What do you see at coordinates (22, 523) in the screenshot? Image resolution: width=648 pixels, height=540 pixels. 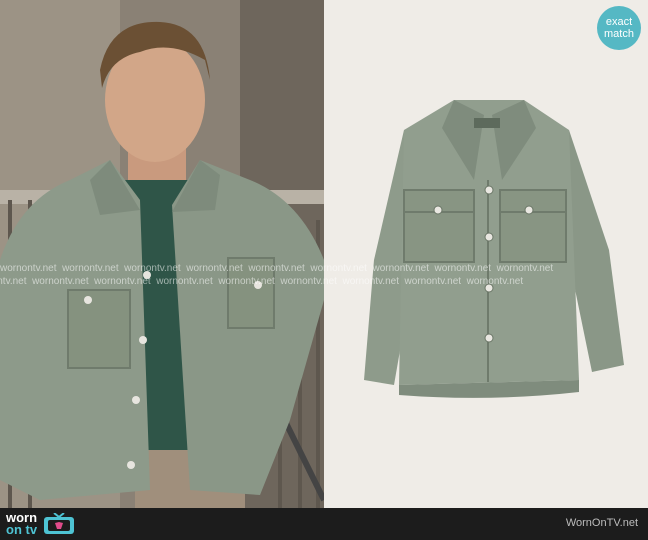 I see `logo-text: worn on tv` at bounding box center [22, 523].